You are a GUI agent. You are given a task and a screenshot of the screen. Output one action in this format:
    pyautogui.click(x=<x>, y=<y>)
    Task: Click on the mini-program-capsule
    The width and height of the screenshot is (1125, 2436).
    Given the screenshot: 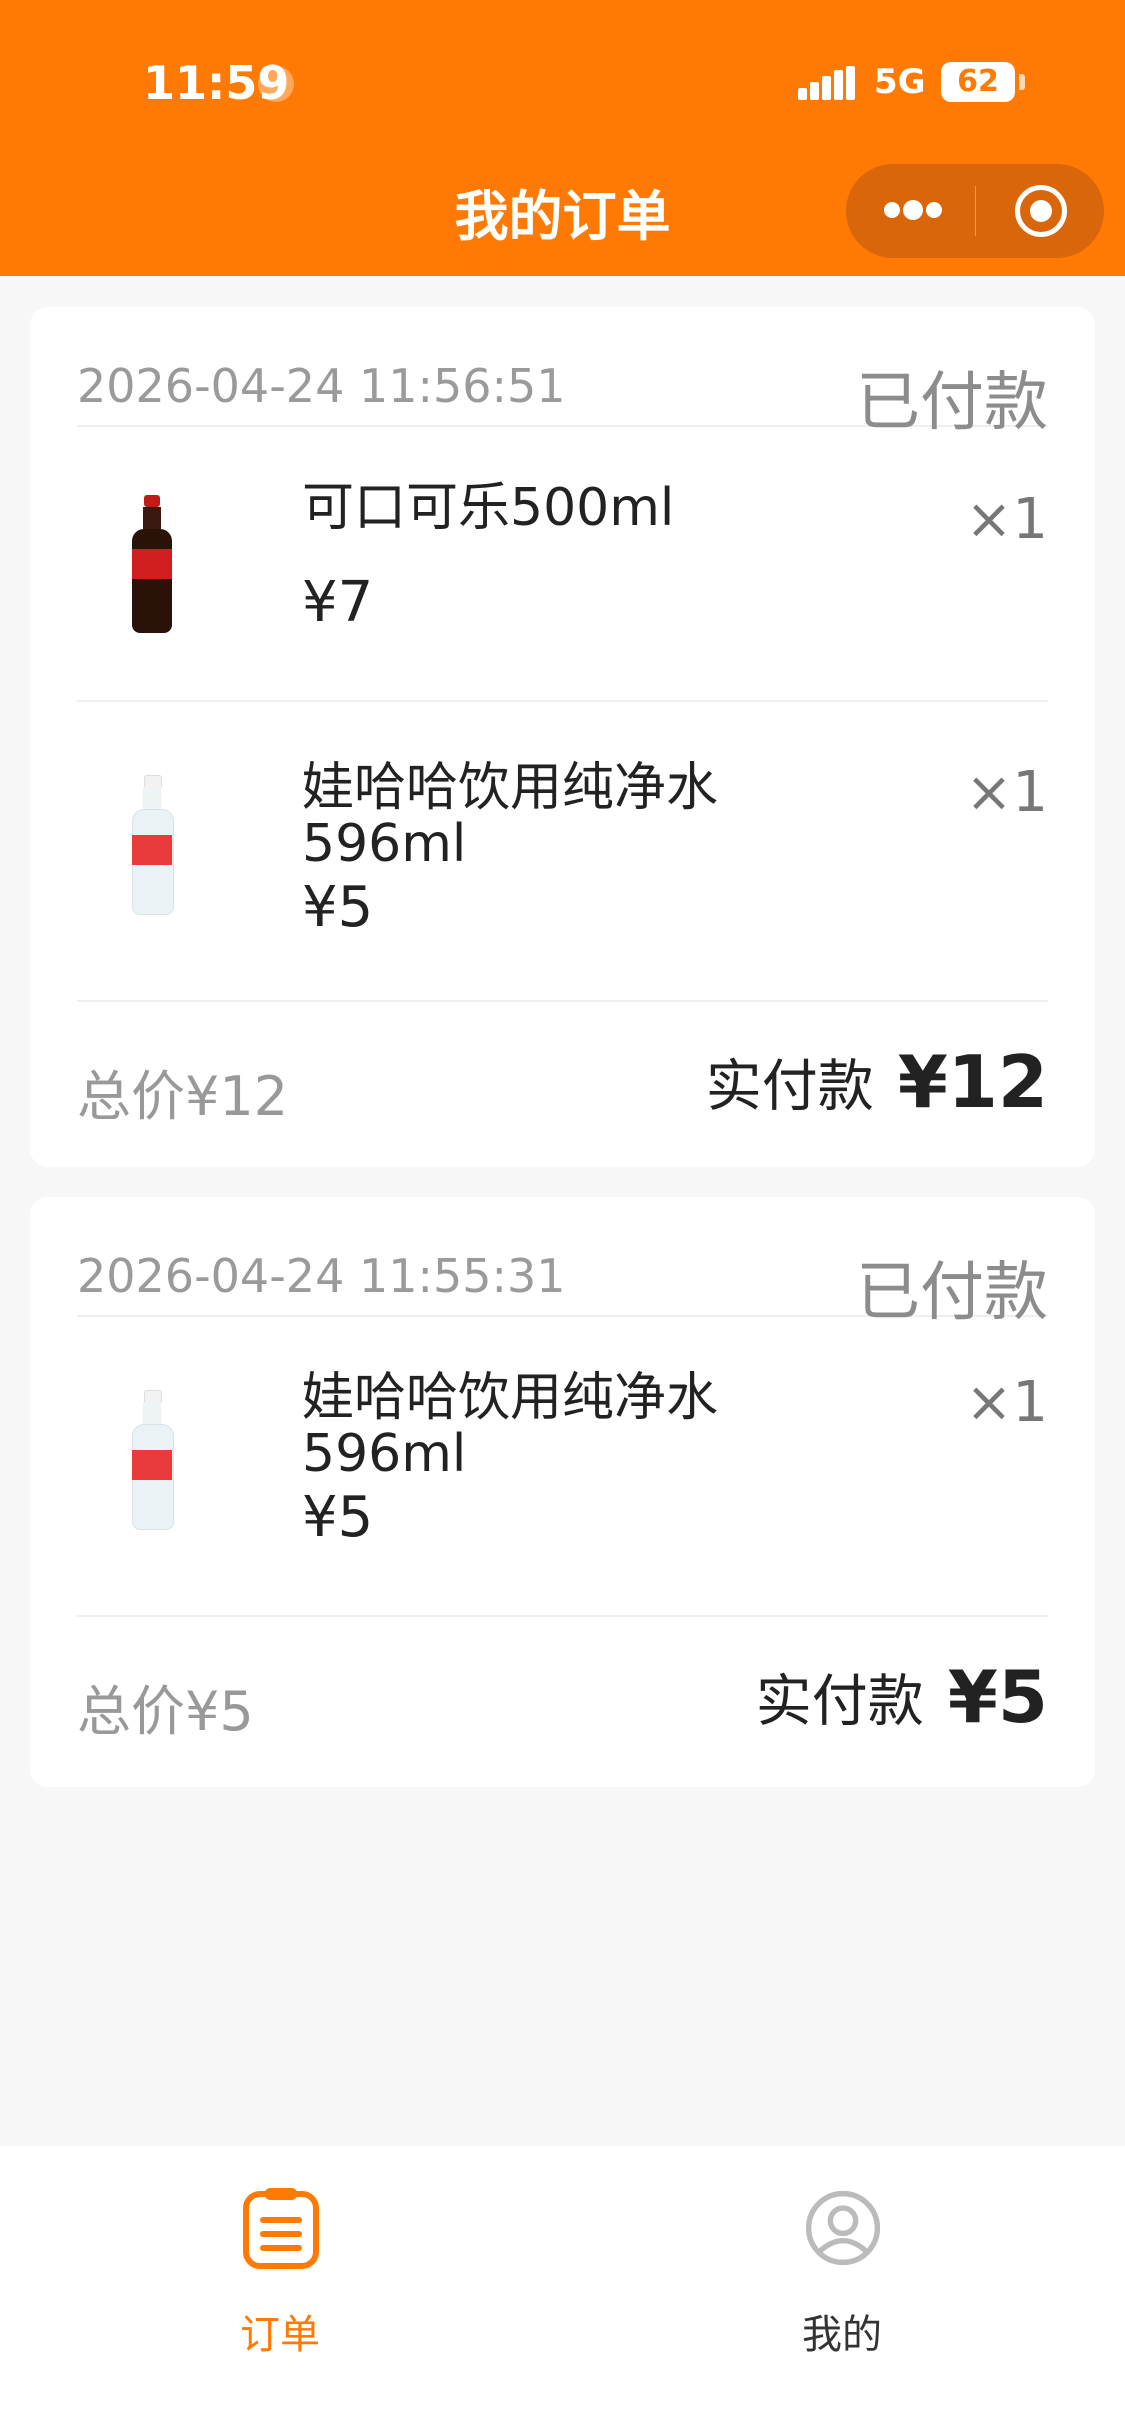 What is the action you would take?
    pyautogui.click(x=975, y=211)
    